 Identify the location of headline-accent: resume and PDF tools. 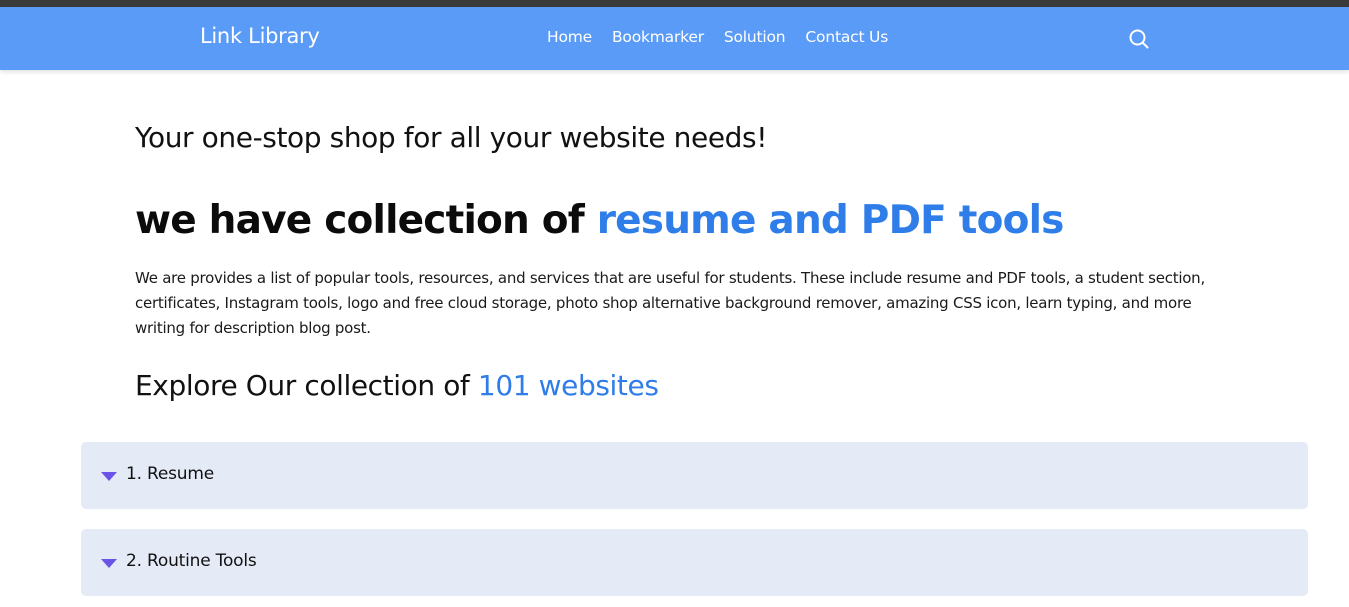
(830, 220).